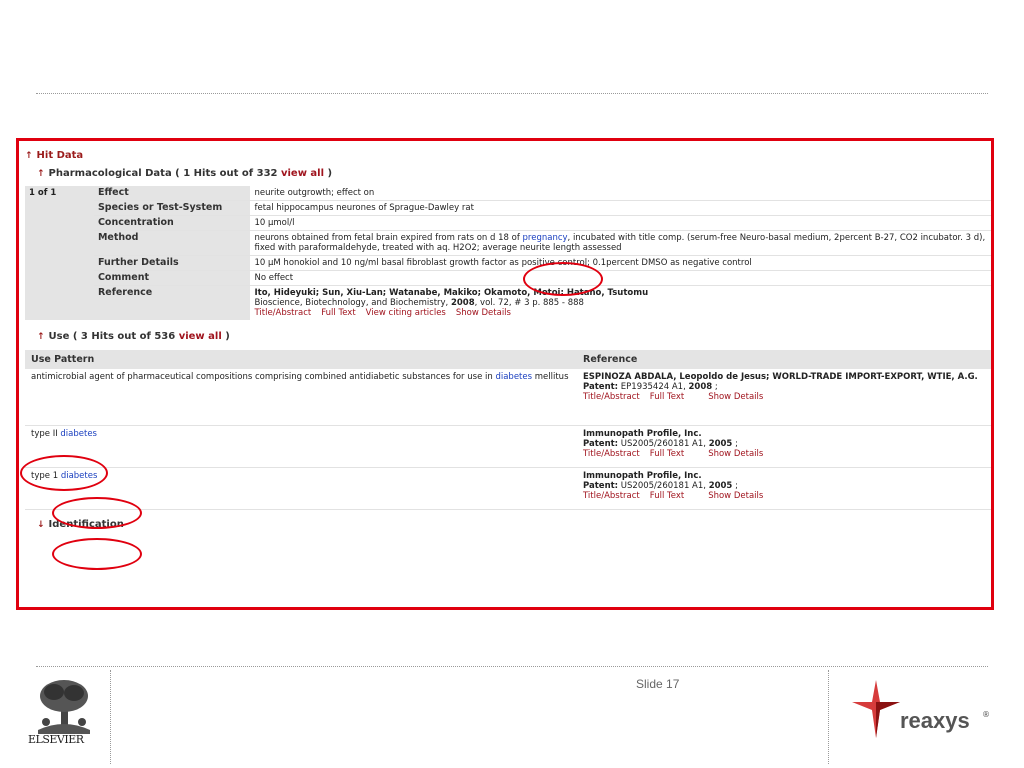 The image size is (1024, 768). Describe the element at coordinates (41, 524) in the screenshot. I see `arrow-down-icon: ↓` at that location.